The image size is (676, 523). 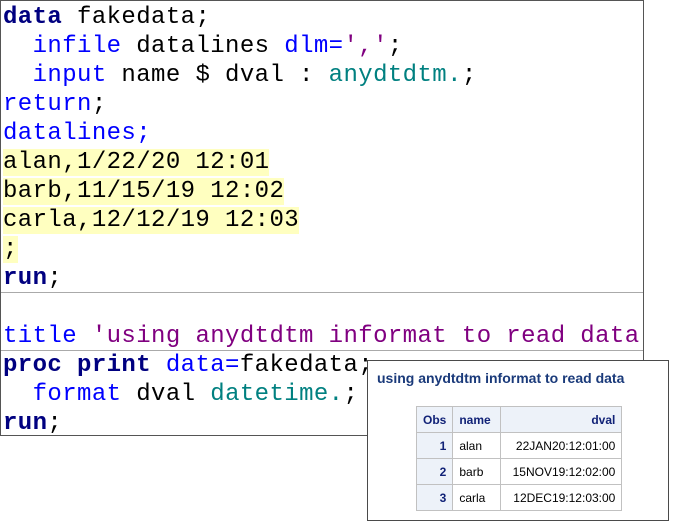 I want to click on cell-dval: 22JAN20:12:01:00, so click(x=561, y=445).